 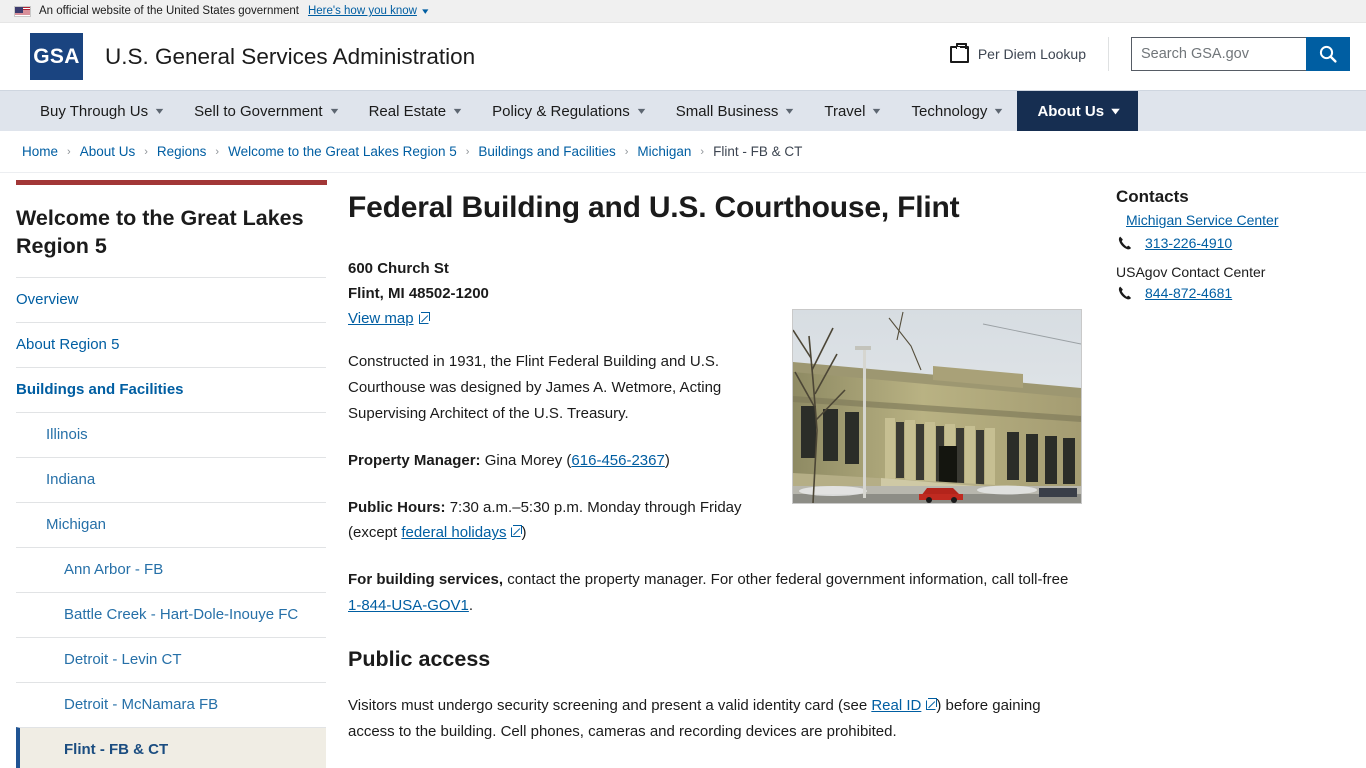 I want to click on breadcrumb-item-current: Flint - FB & CT, so click(x=758, y=151).